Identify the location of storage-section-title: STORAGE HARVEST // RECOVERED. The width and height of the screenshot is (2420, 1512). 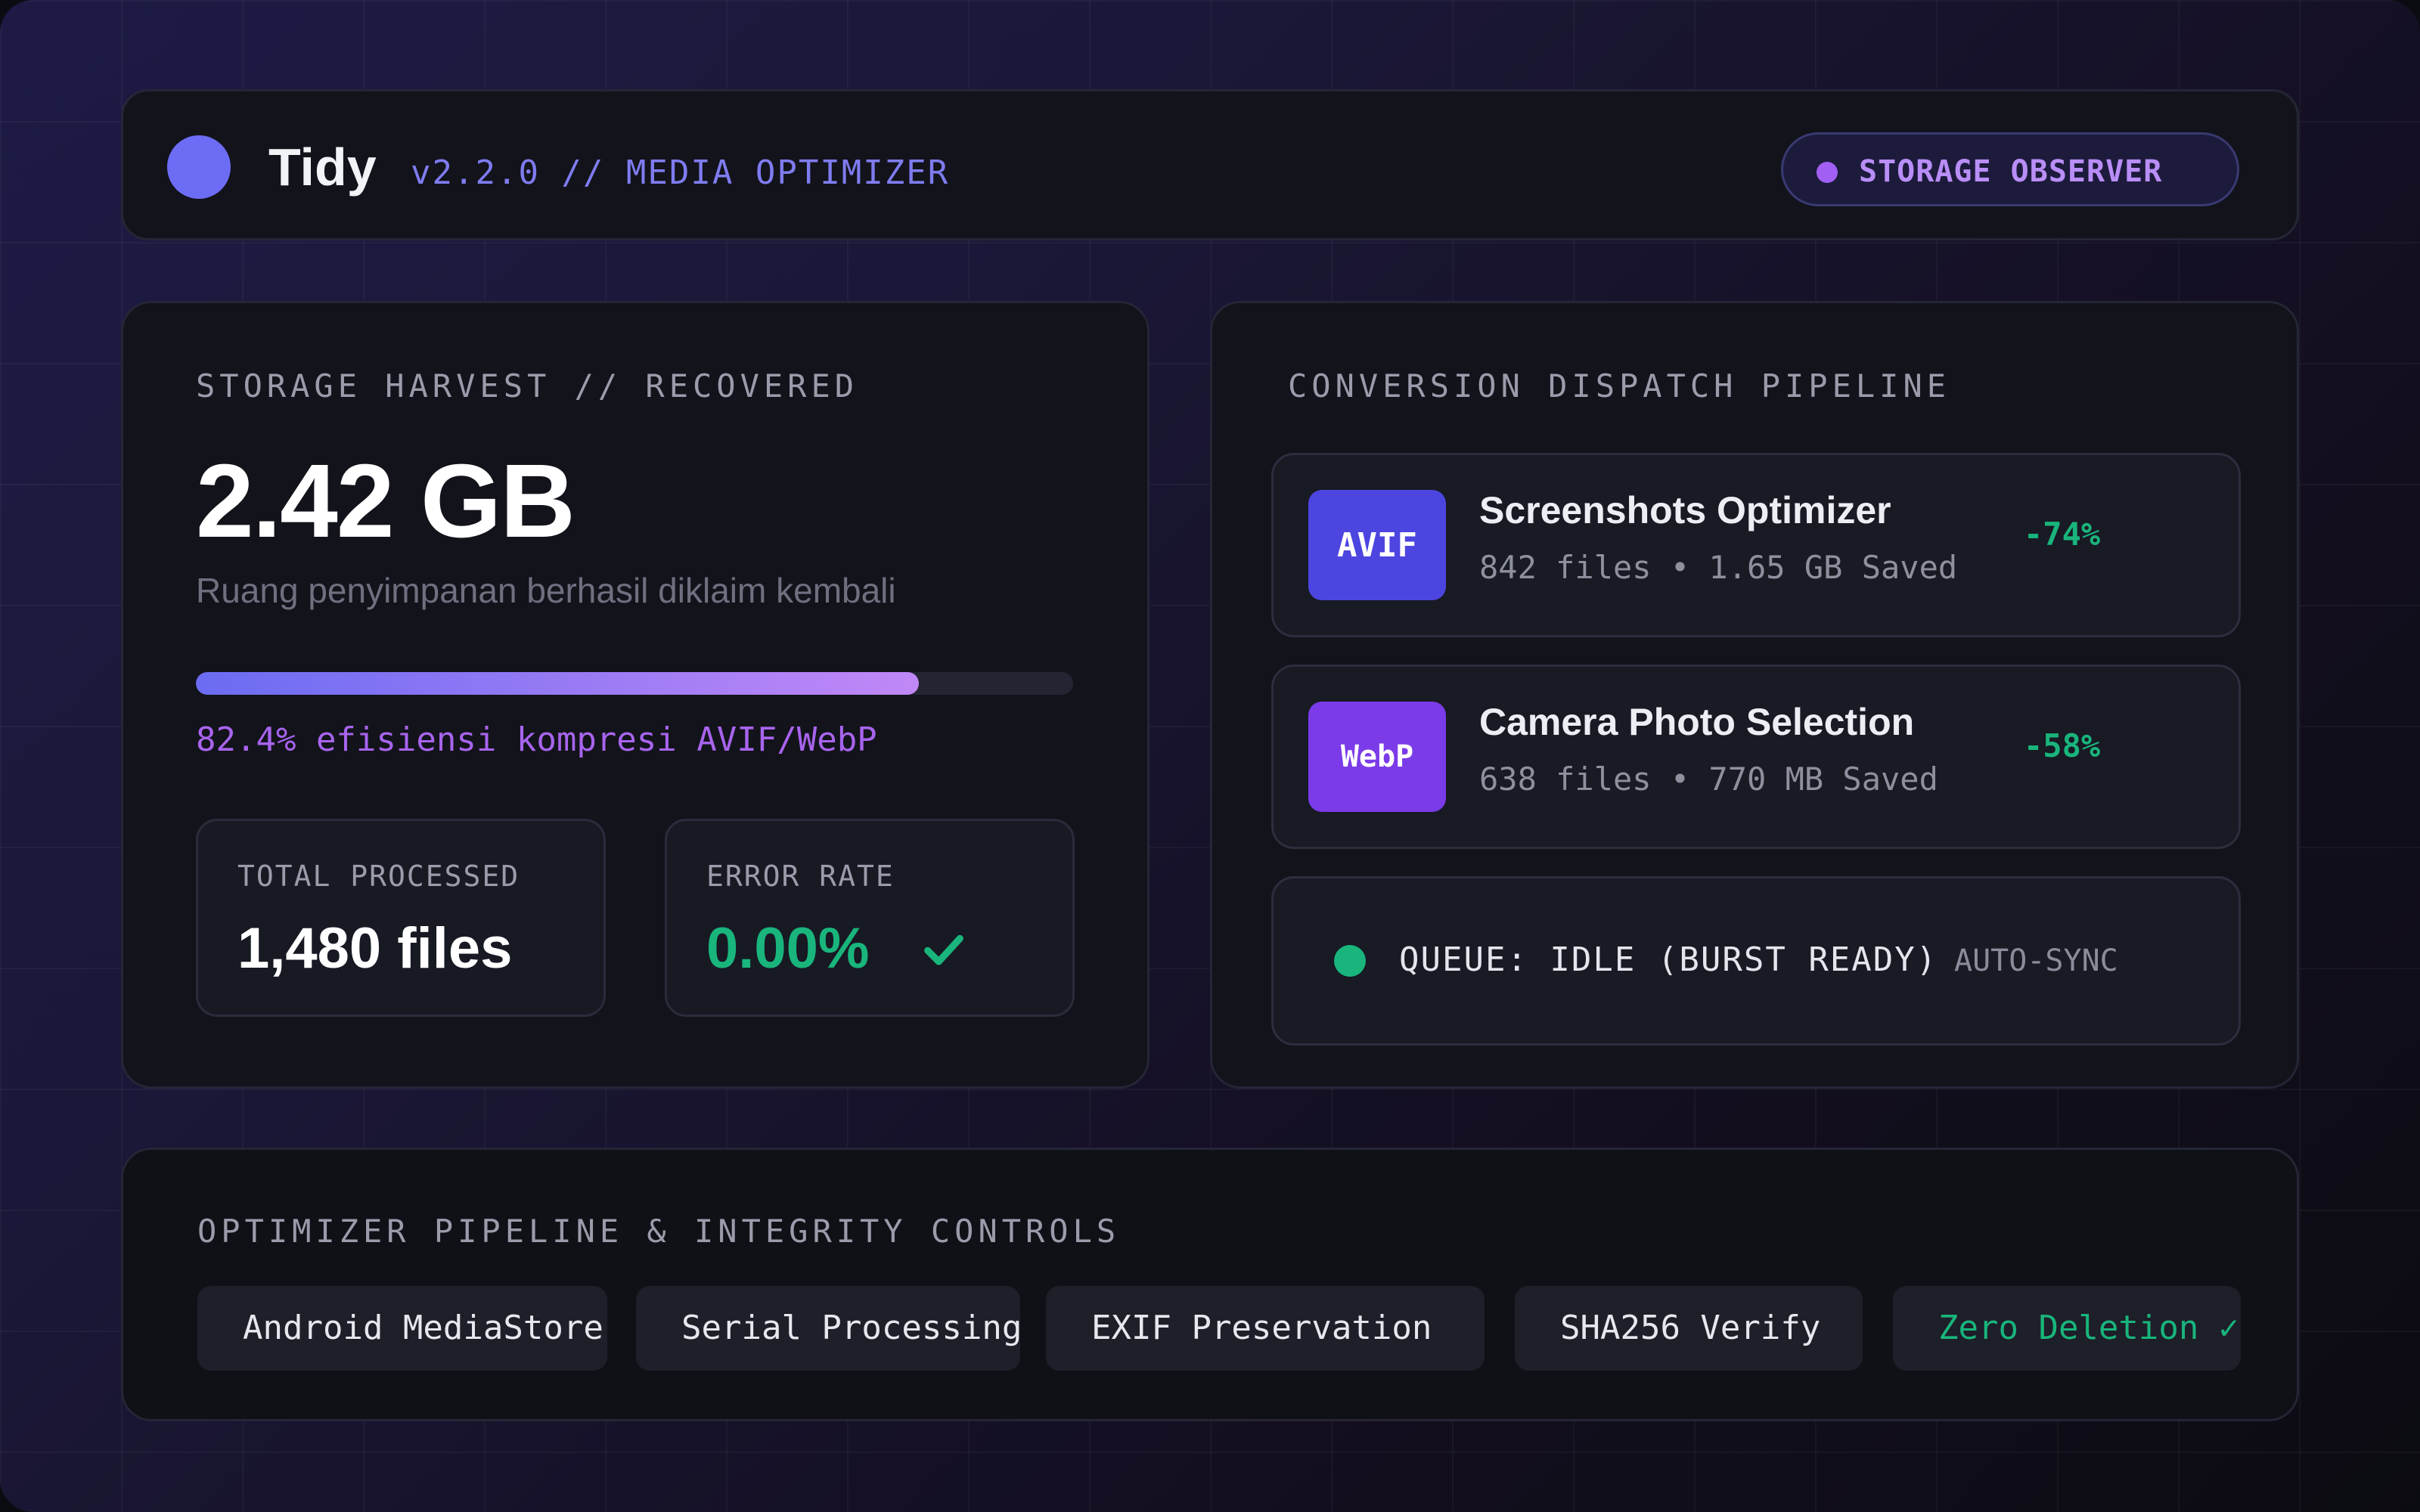
(527, 385).